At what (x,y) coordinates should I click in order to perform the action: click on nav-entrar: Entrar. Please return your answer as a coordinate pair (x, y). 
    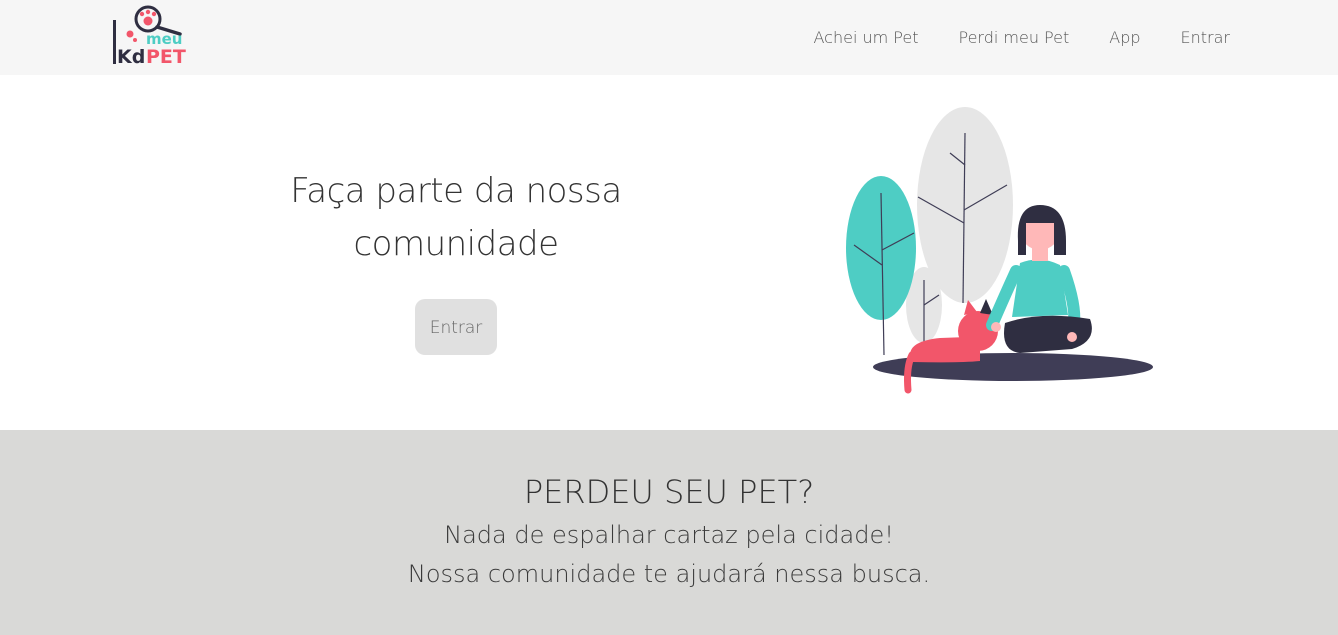
    Looking at the image, I should click on (1205, 37).